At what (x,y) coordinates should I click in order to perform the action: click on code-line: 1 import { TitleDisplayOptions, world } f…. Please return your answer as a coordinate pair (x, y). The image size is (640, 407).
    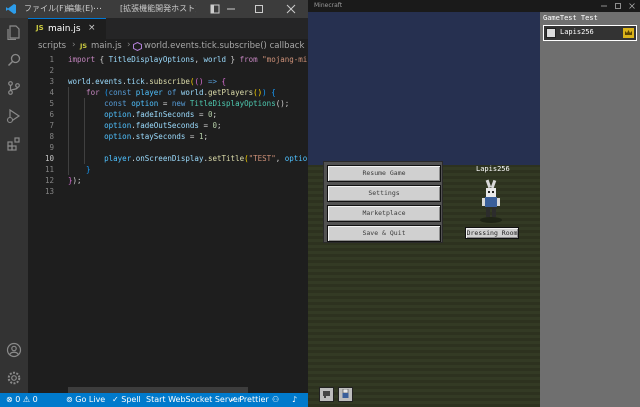
    Looking at the image, I should click on (168, 59).